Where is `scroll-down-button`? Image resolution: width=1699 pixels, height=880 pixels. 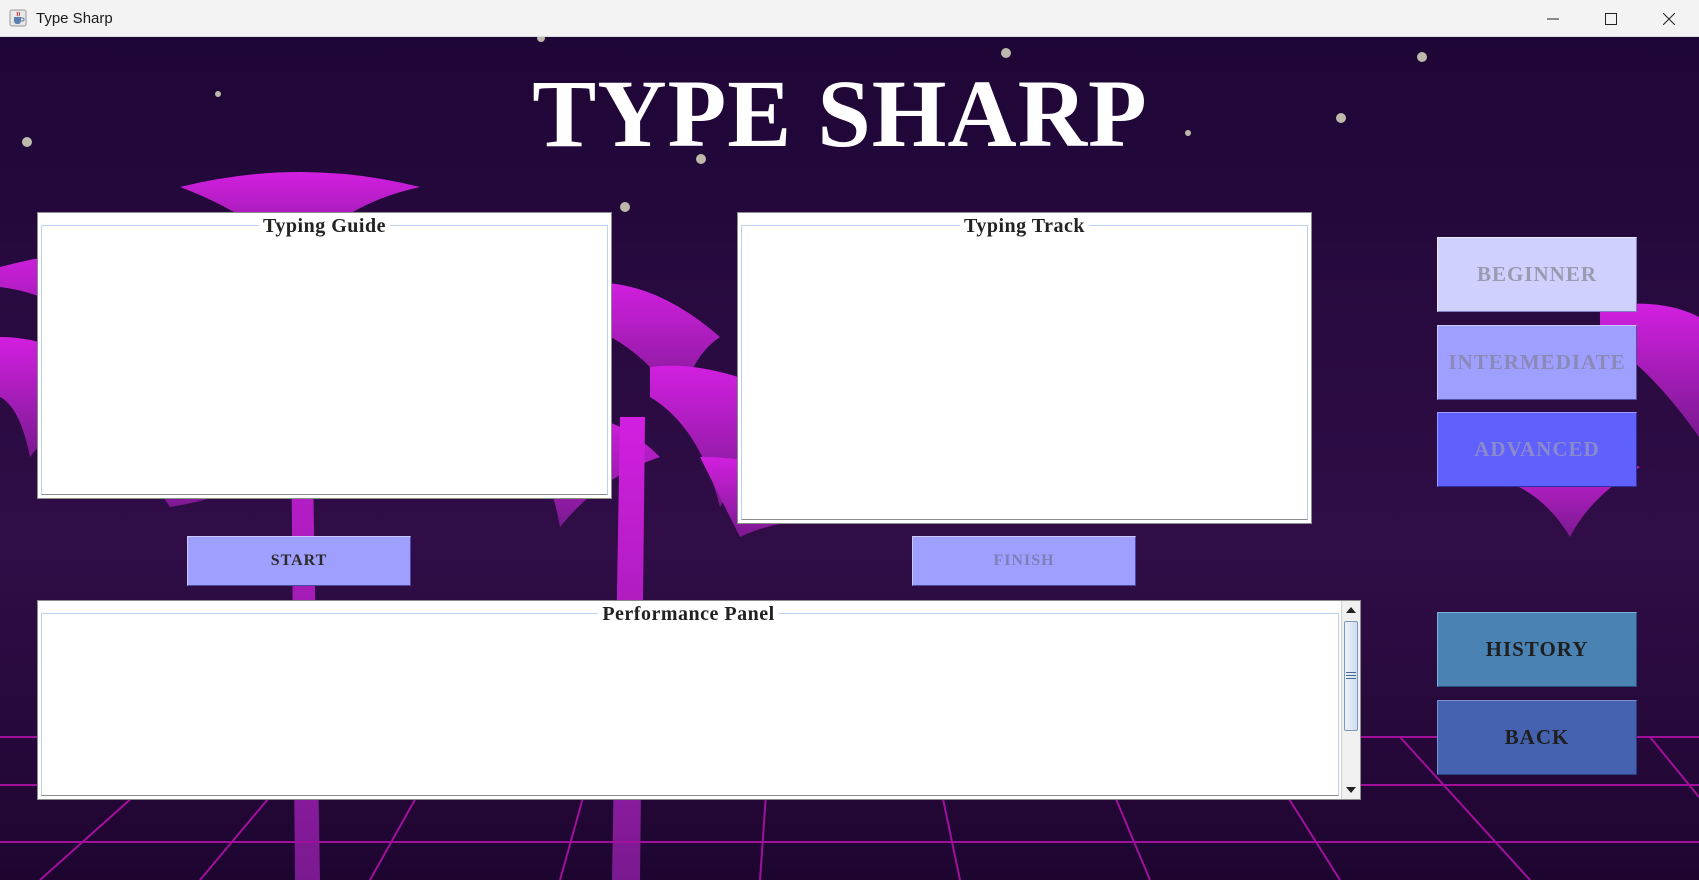 scroll-down-button is located at coordinates (1351, 790).